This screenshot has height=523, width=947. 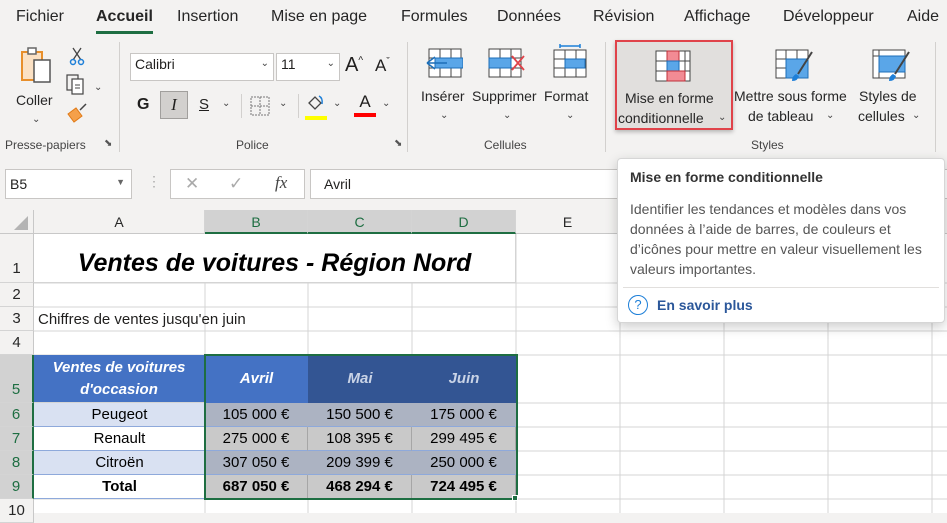 I want to click on name-box-dropdown-icon: ▼, so click(x=120, y=182).